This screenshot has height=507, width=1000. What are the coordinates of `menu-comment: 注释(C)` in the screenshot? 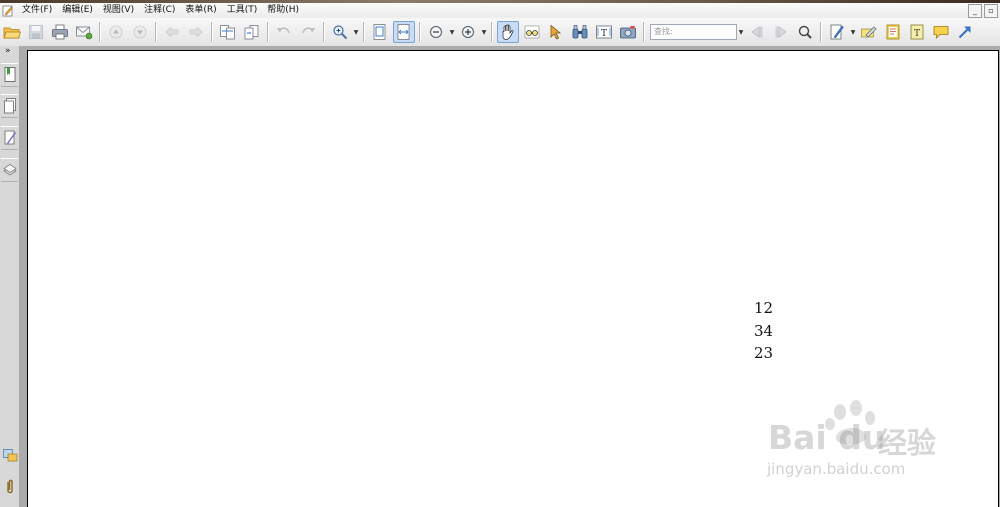 It's located at (159, 10).